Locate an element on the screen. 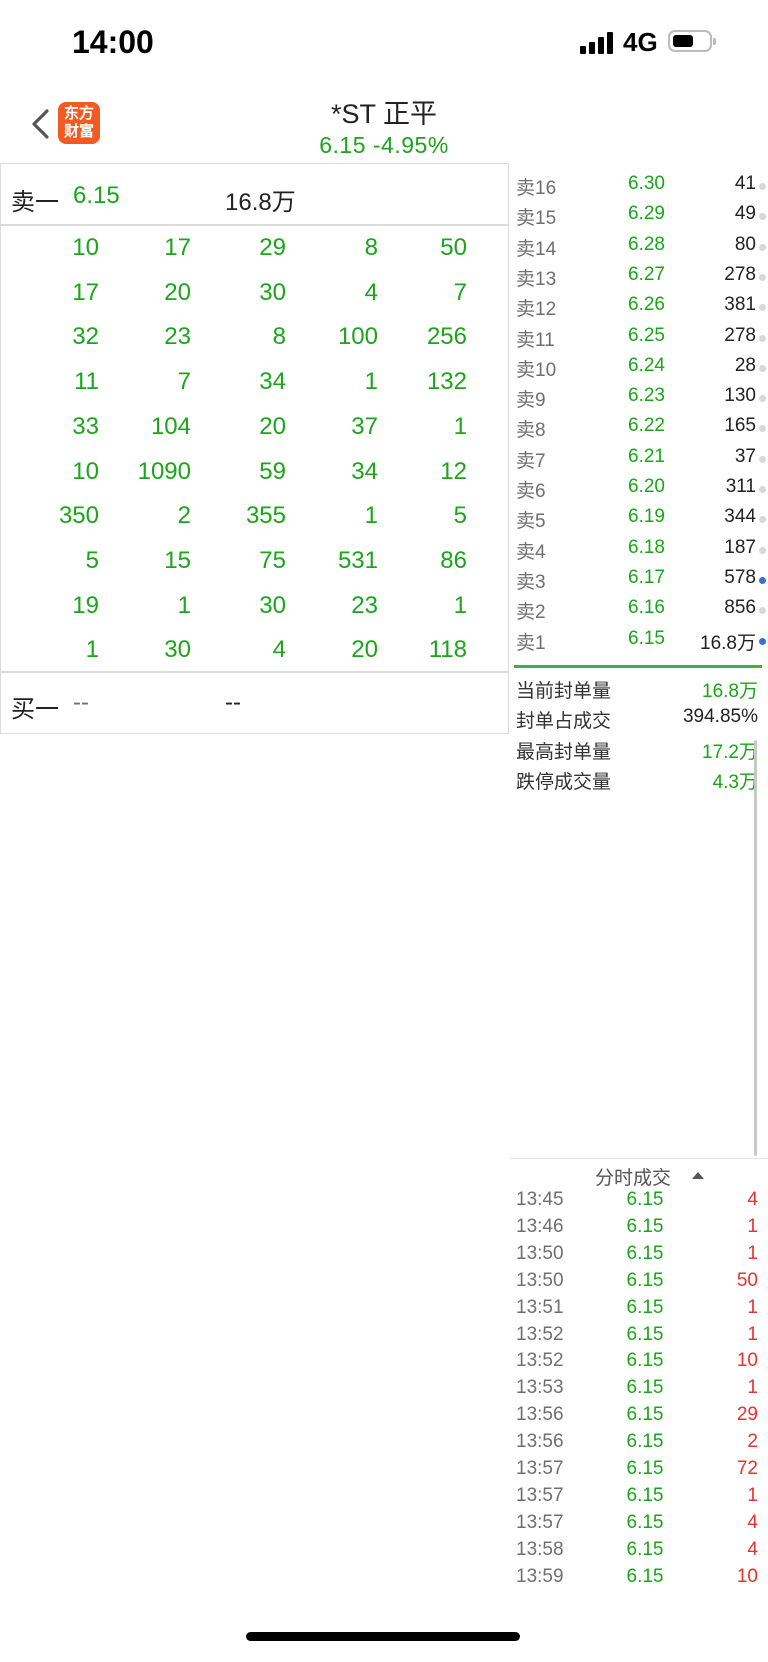  queue-order-volume: 29 is located at coordinates (272, 247).